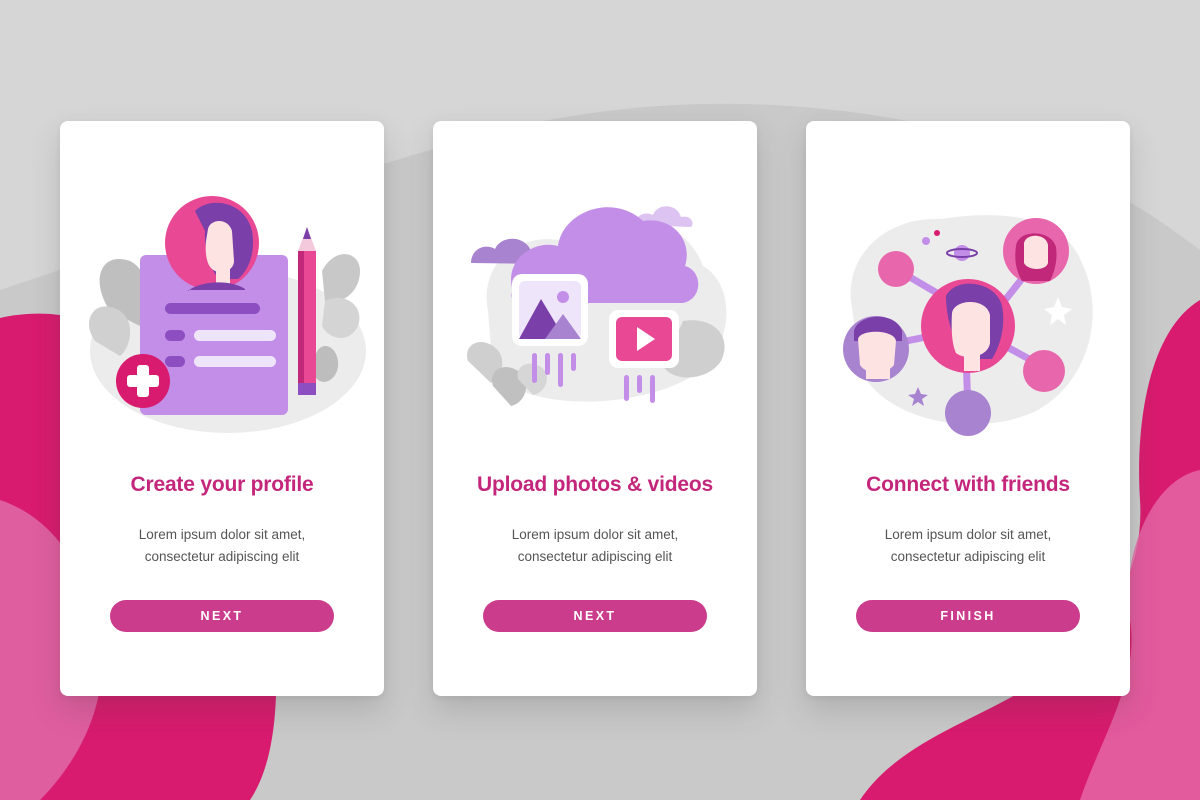  What do you see at coordinates (595, 484) in the screenshot?
I see `card-title: Upload photos & videos` at bounding box center [595, 484].